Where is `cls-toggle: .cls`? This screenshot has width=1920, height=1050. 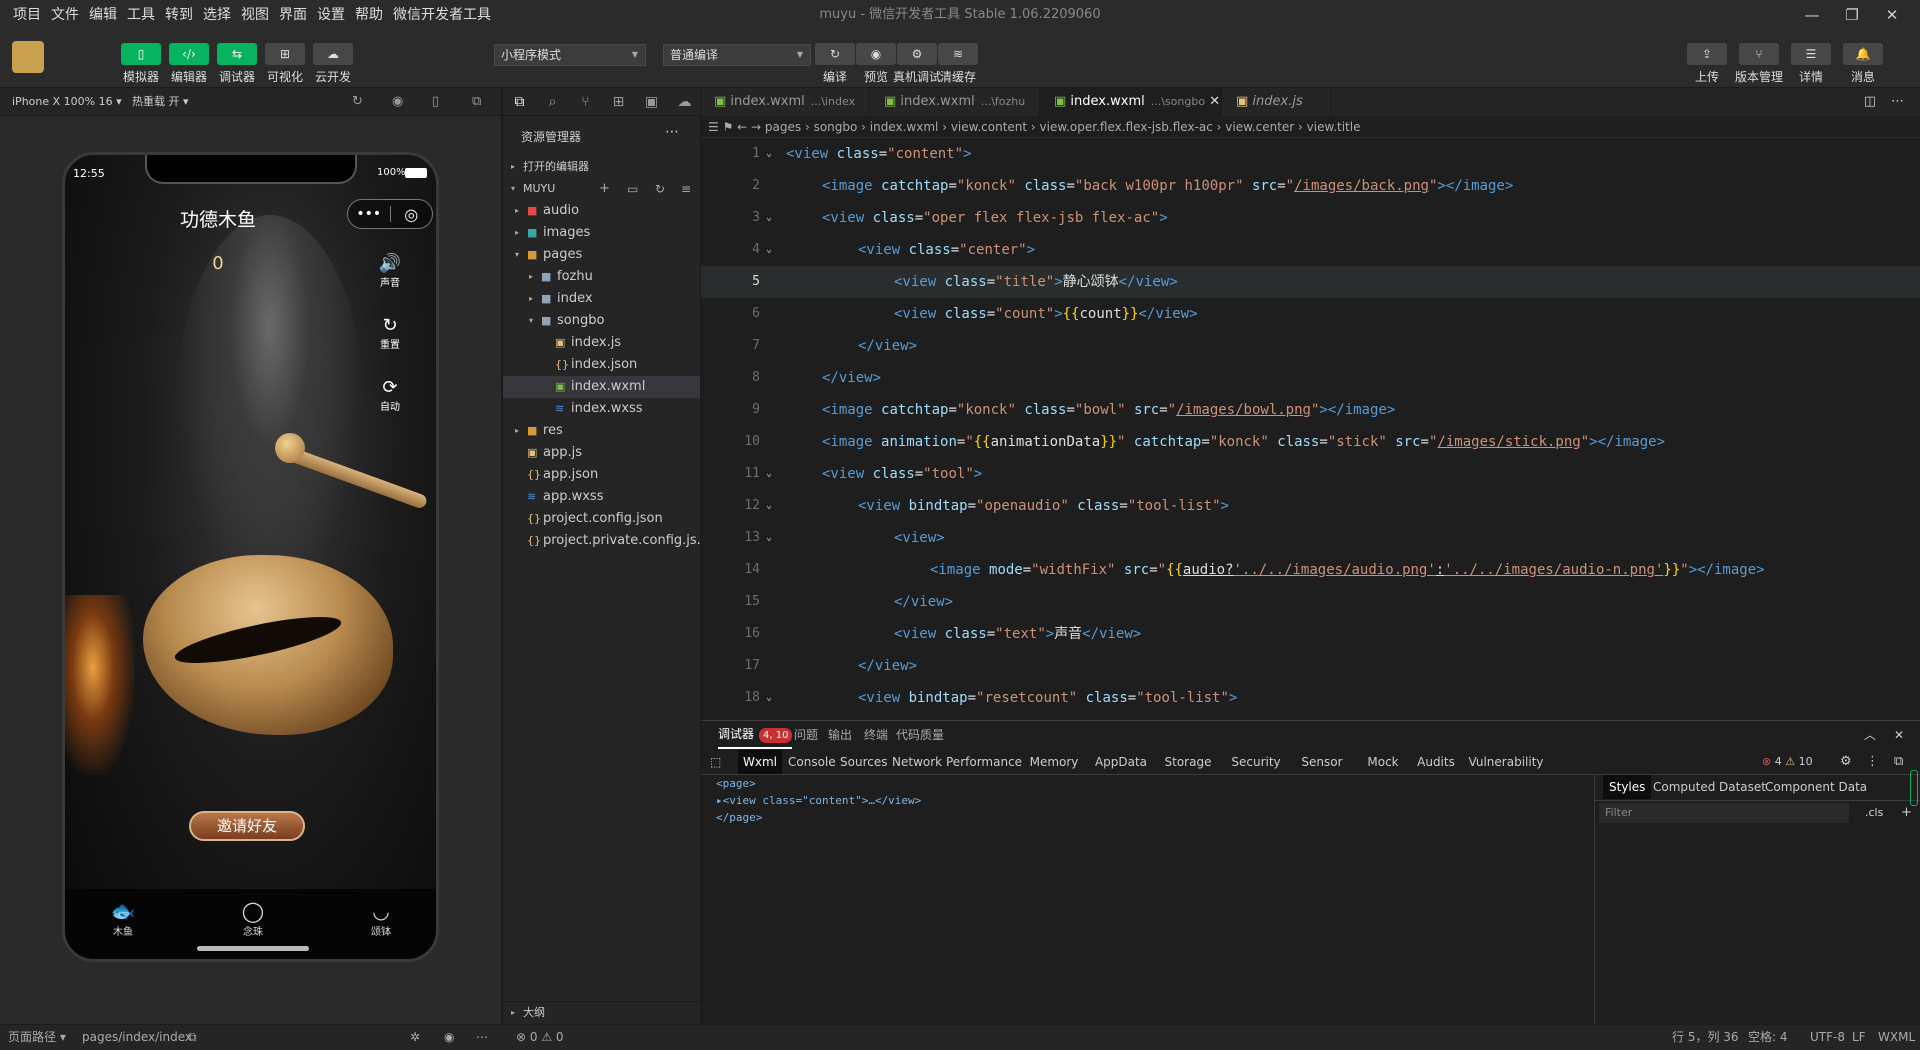 cls-toggle: .cls is located at coordinates (1874, 813).